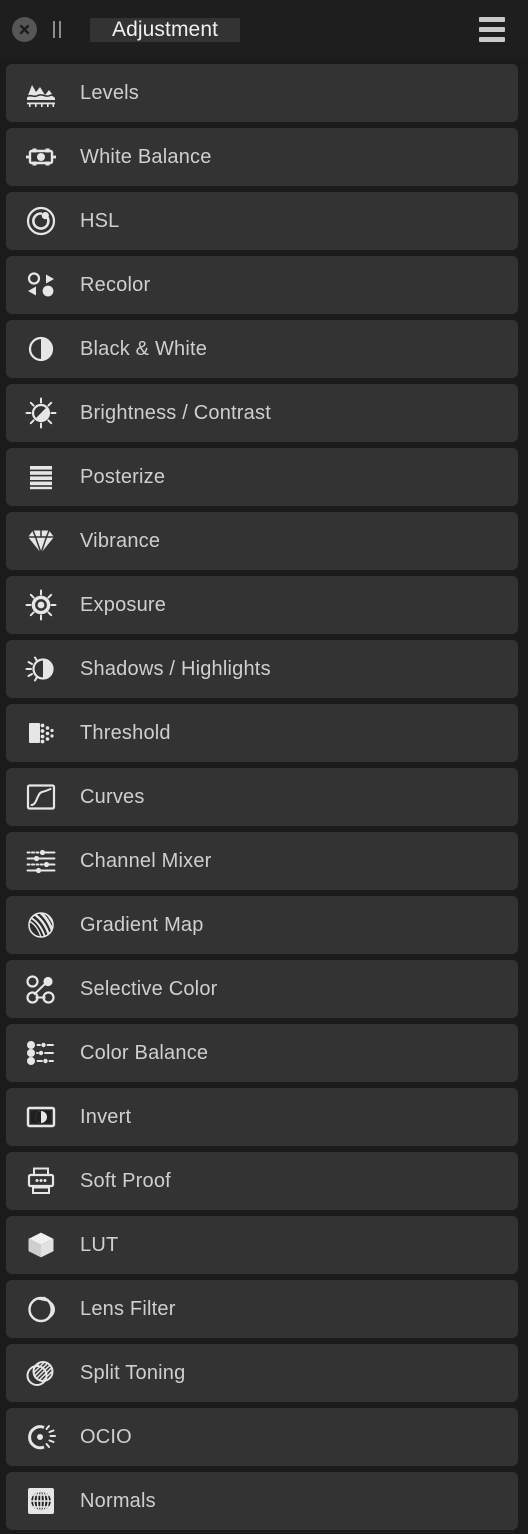 This screenshot has width=528, height=1534. Describe the element at coordinates (262, 1245) in the screenshot. I see `list-item-lut: LUT` at that location.